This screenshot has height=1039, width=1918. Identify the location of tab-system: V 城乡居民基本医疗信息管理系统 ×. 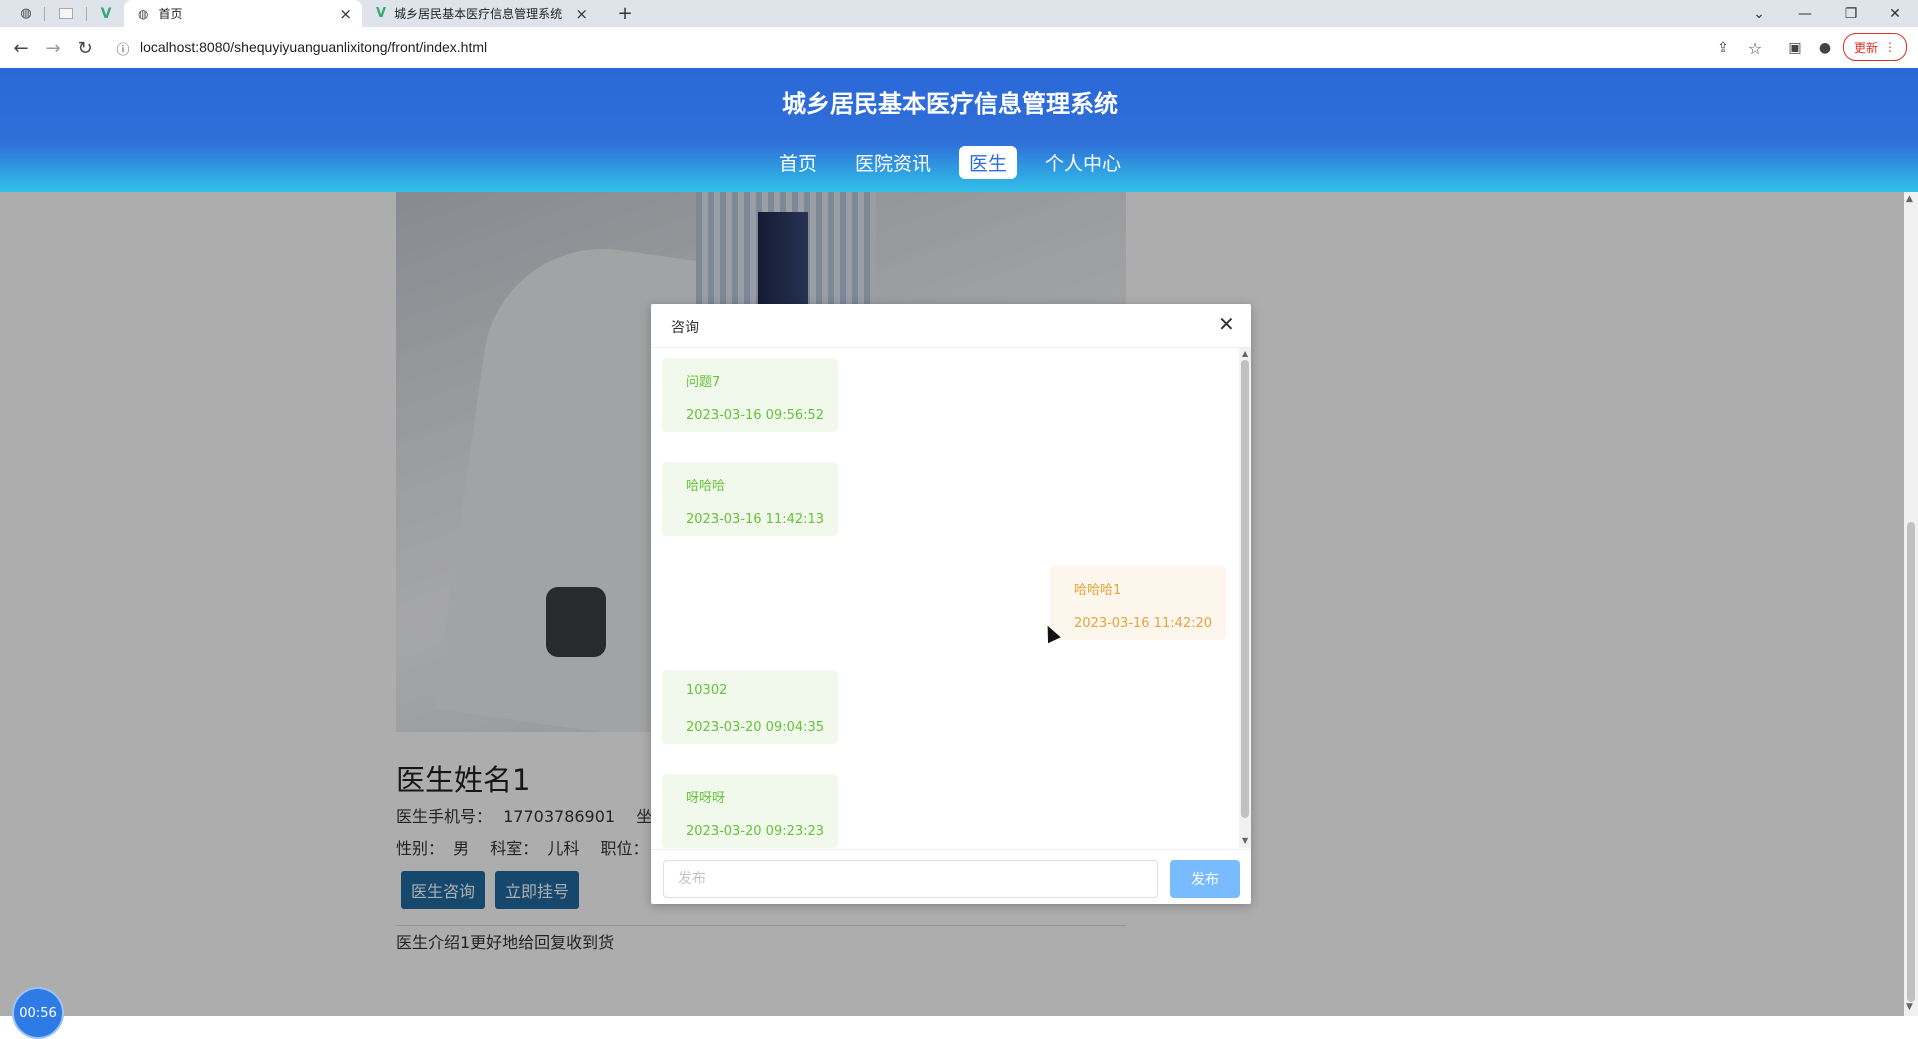
(482, 13).